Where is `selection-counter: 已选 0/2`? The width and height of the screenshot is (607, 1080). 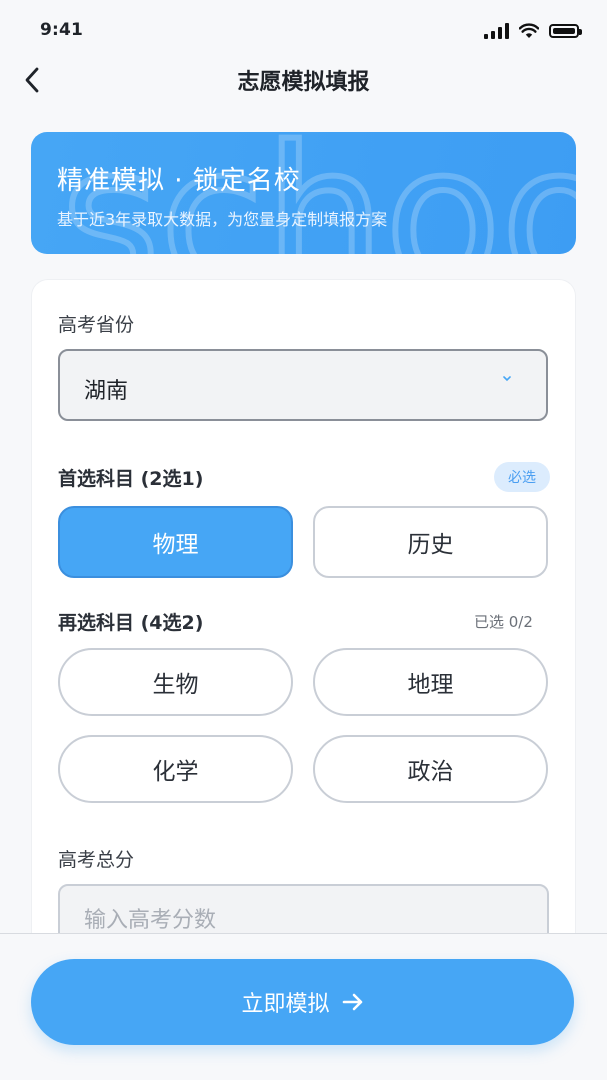
selection-counter: 已选 0/2 is located at coordinates (503, 622).